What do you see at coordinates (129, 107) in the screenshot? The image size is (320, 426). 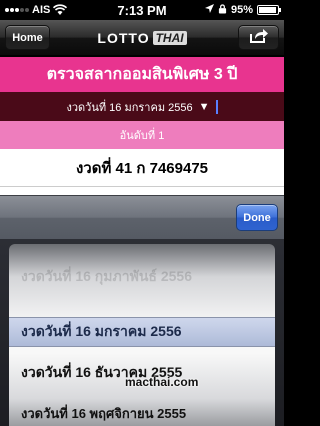 I see `date-selector-value: งวดวันที่ 16 มกราคม 2556` at bounding box center [129, 107].